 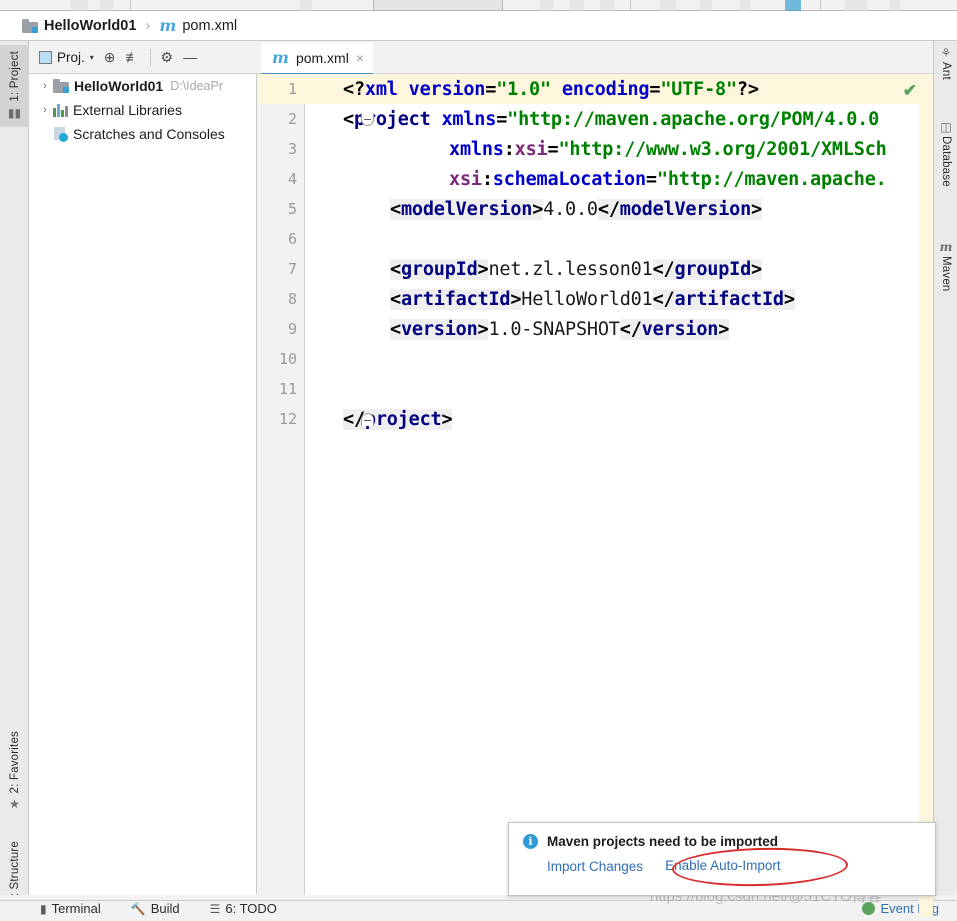 What do you see at coordinates (322, 58) in the screenshot?
I see `tab-label: pom.xml` at bounding box center [322, 58].